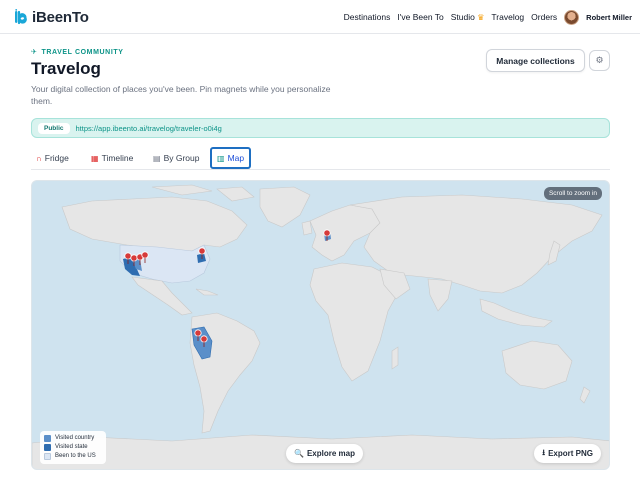 This screenshot has height=479, width=640. I want to click on land-southeast-asia, so click(516, 313).